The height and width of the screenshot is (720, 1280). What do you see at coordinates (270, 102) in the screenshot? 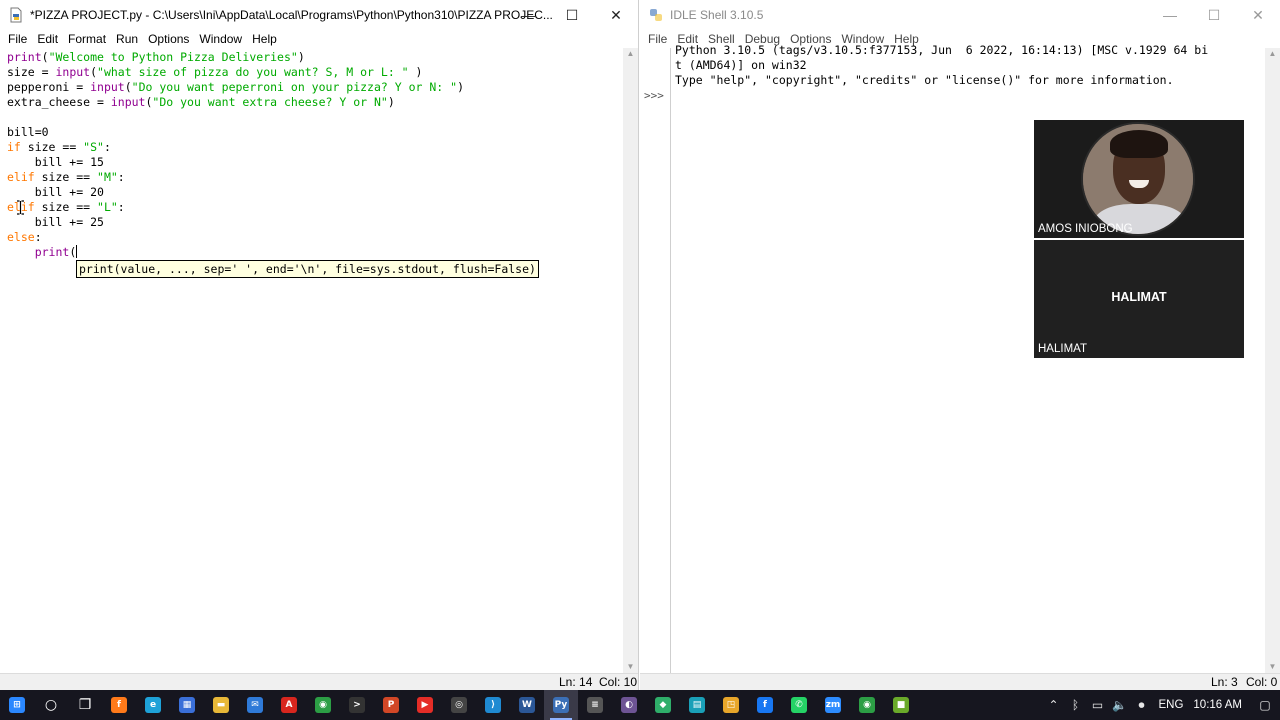
I see `code-token: "Do you want extra cheese? Y or N"` at bounding box center [270, 102].